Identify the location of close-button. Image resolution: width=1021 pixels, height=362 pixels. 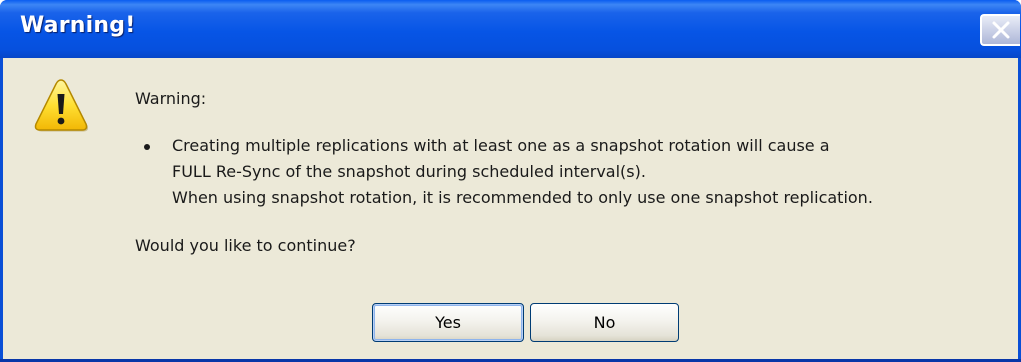
(1000, 30).